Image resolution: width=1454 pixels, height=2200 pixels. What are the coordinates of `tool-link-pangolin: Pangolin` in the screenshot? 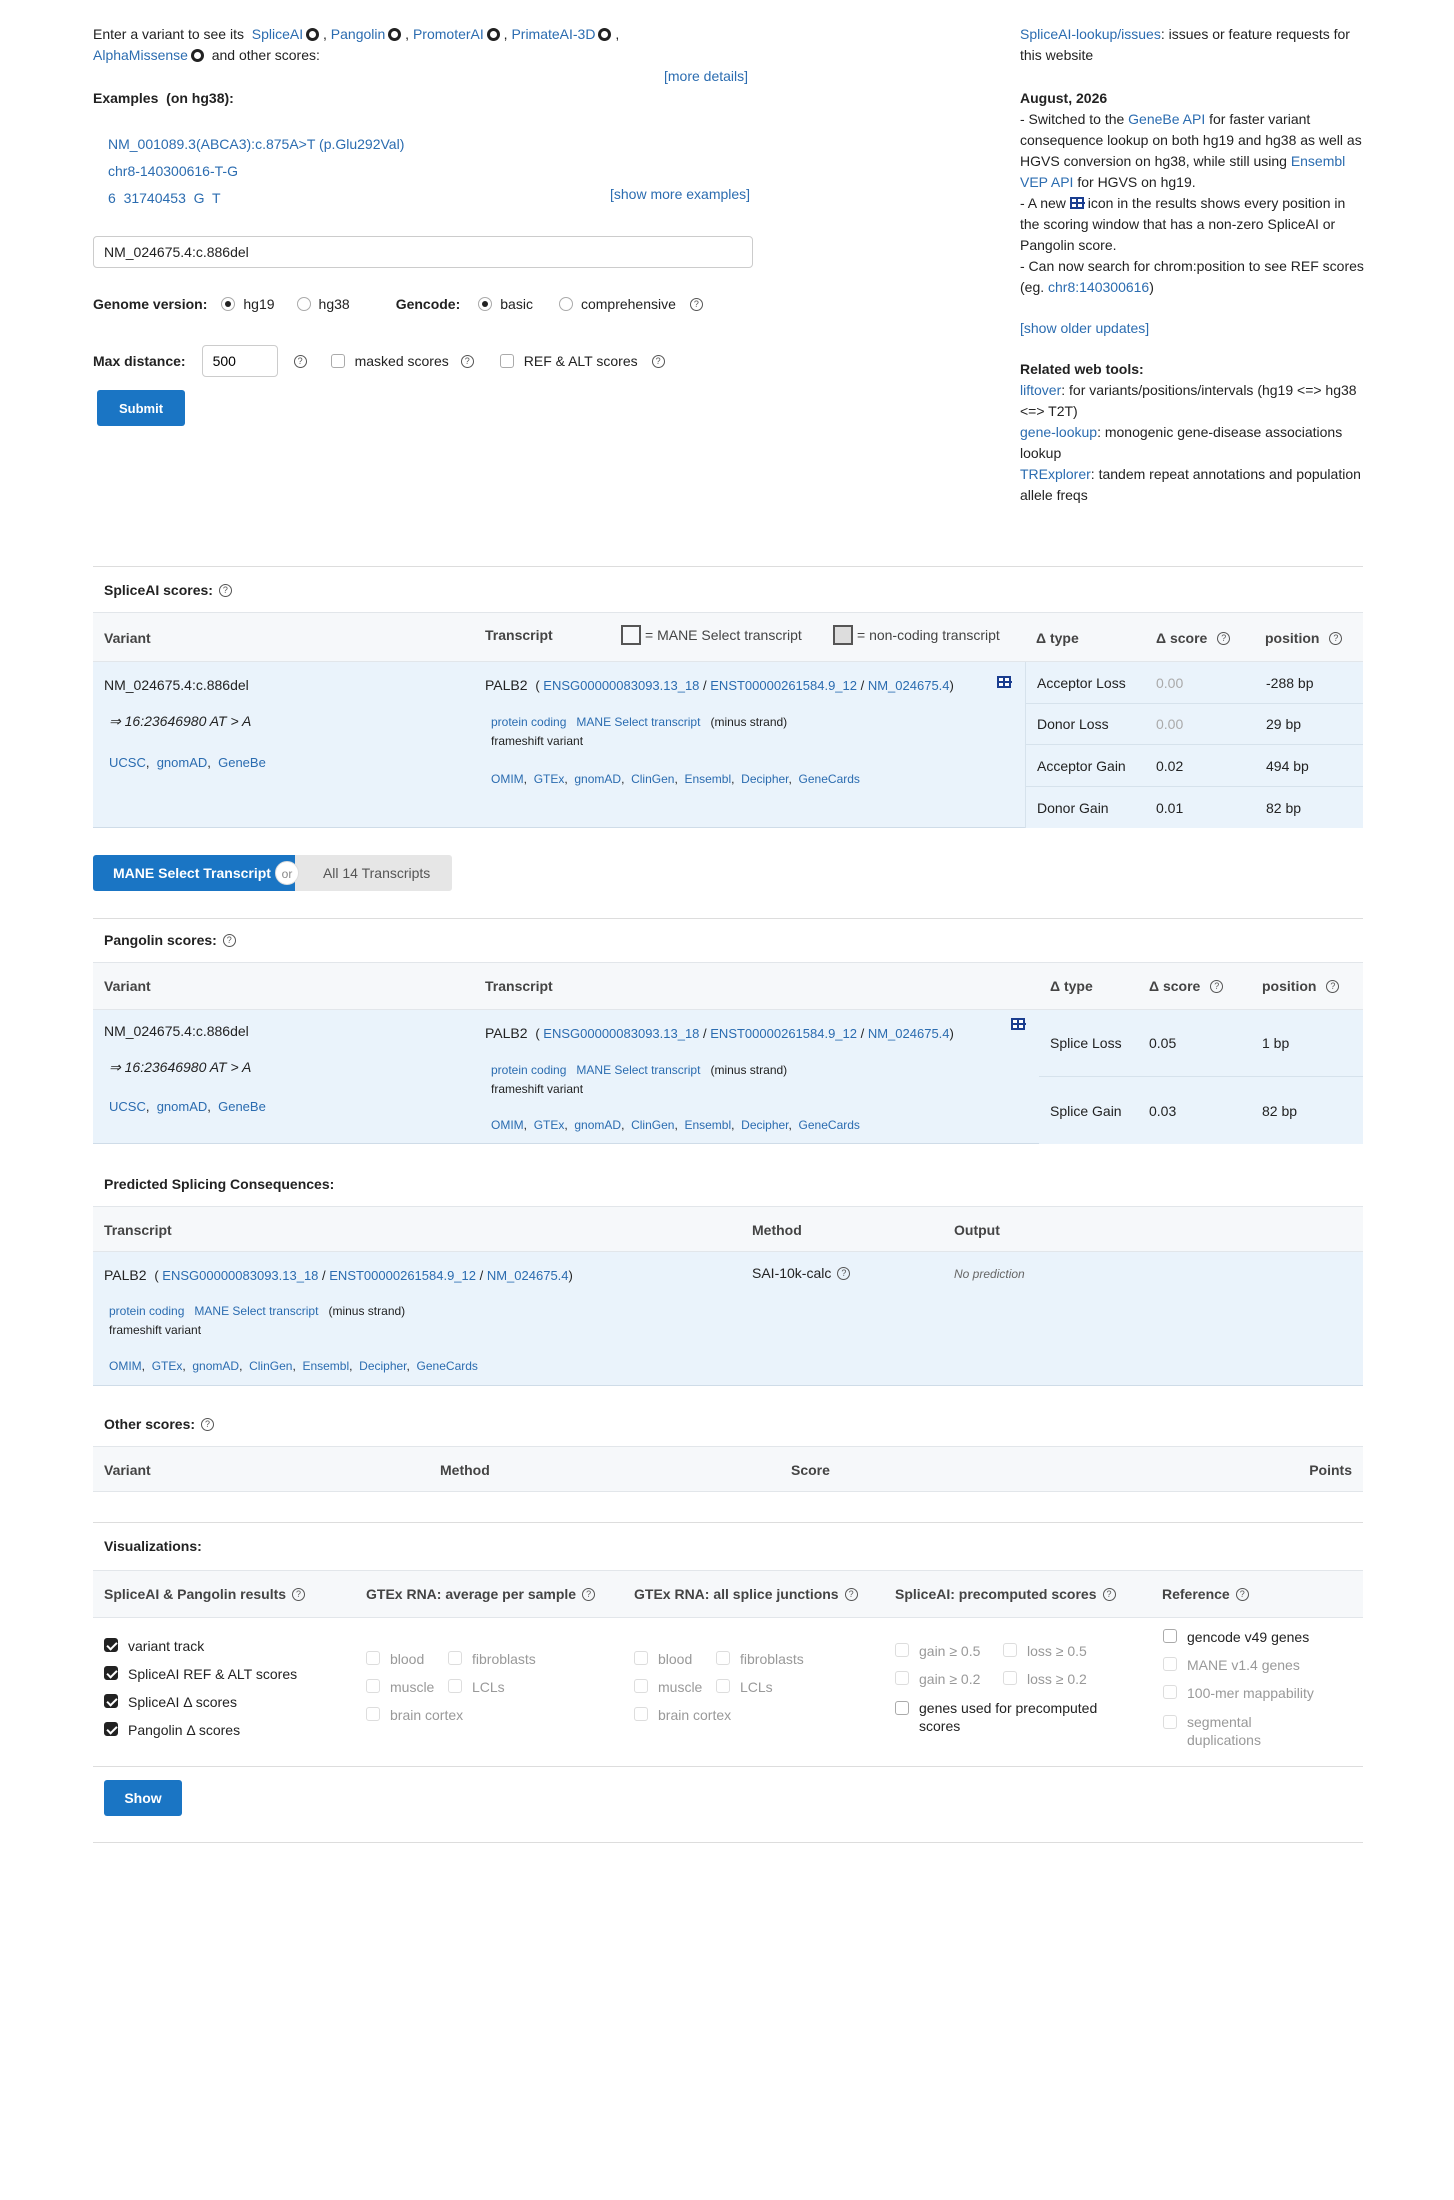 It's located at (358, 34).